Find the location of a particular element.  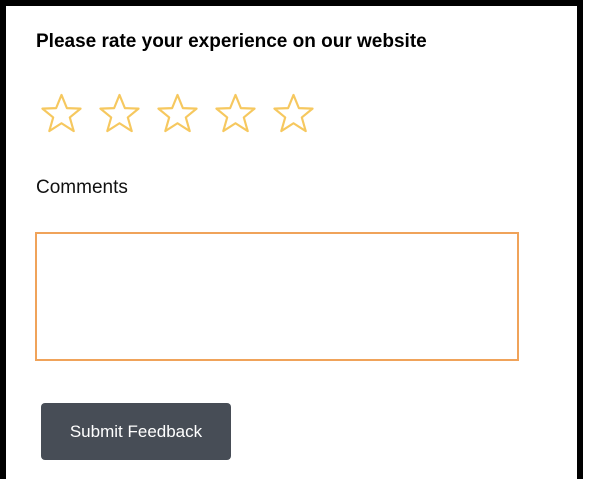

star-5-icon is located at coordinates (293, 113).